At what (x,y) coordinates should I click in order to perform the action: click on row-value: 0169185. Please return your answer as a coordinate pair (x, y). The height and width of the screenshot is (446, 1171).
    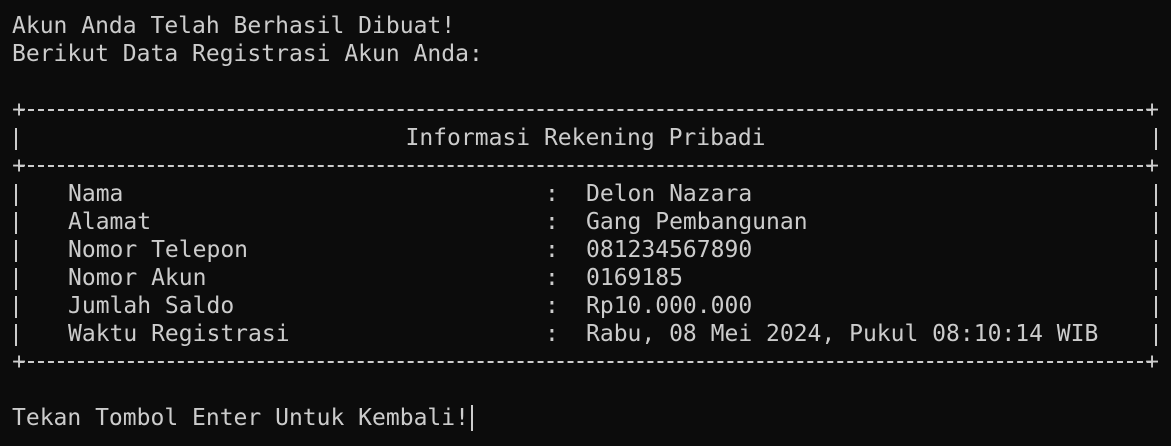
    Looking at the image, I should click on (634, 278).